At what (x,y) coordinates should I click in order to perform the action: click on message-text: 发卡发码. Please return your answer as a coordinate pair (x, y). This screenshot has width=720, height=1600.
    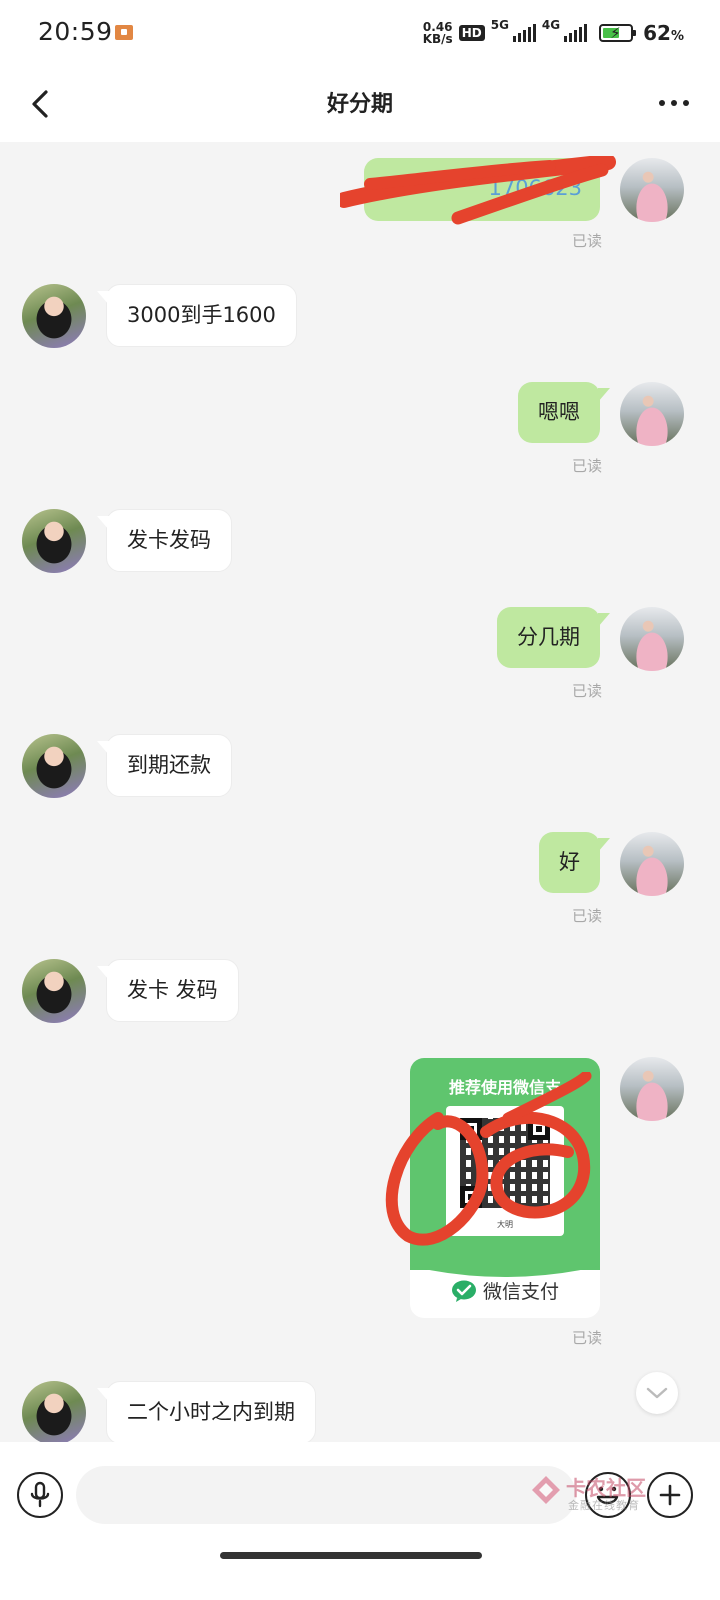
    Looking at the image, I should click on (169, 540).